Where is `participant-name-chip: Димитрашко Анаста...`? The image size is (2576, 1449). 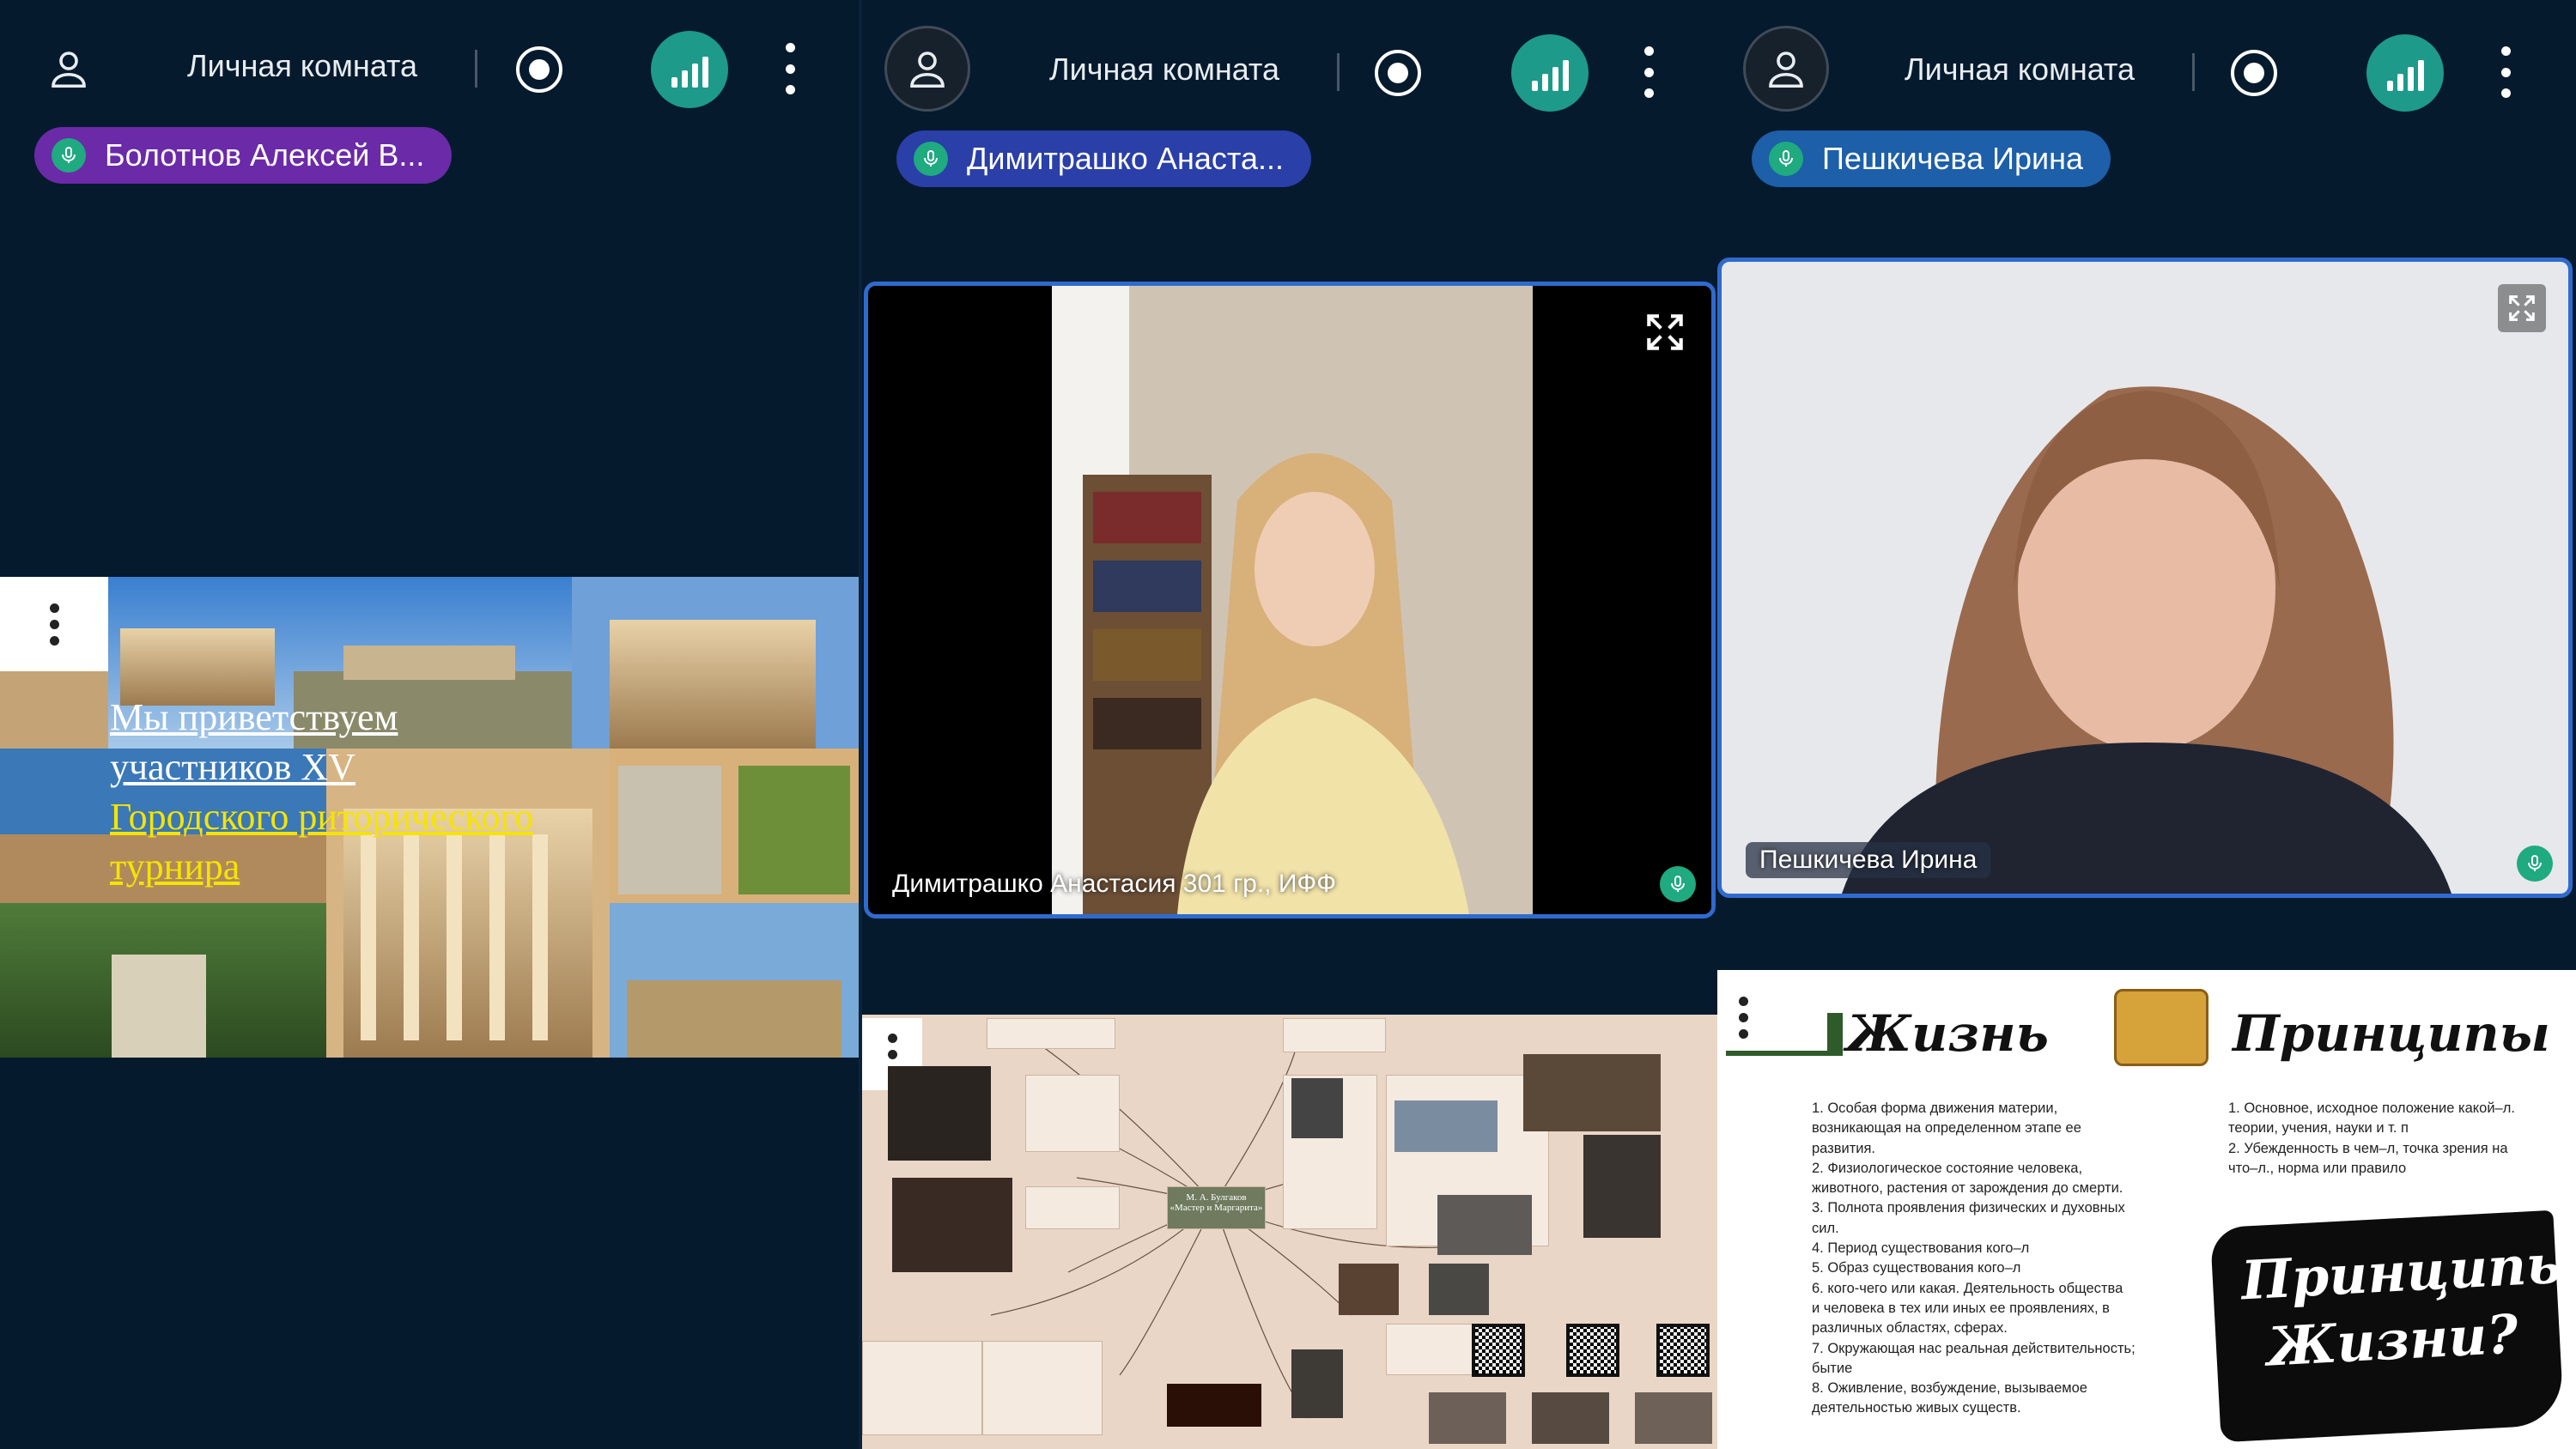 participant-name-chip: Димитрашко Анаста... is located at coordinates (1103, 158).